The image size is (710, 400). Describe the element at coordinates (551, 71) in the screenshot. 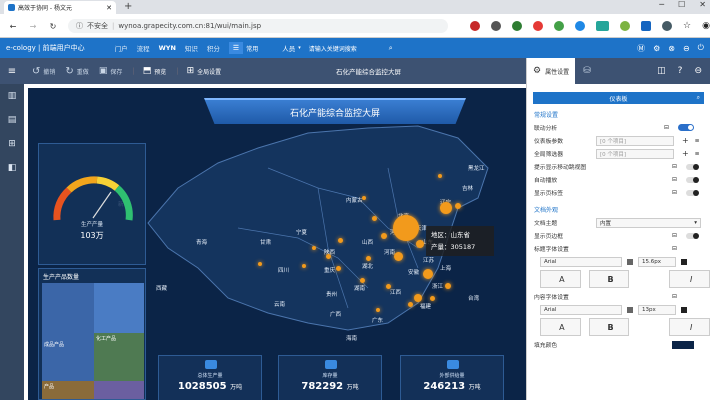

I see `tab-properties: ⚙ 属性设置` at that location.